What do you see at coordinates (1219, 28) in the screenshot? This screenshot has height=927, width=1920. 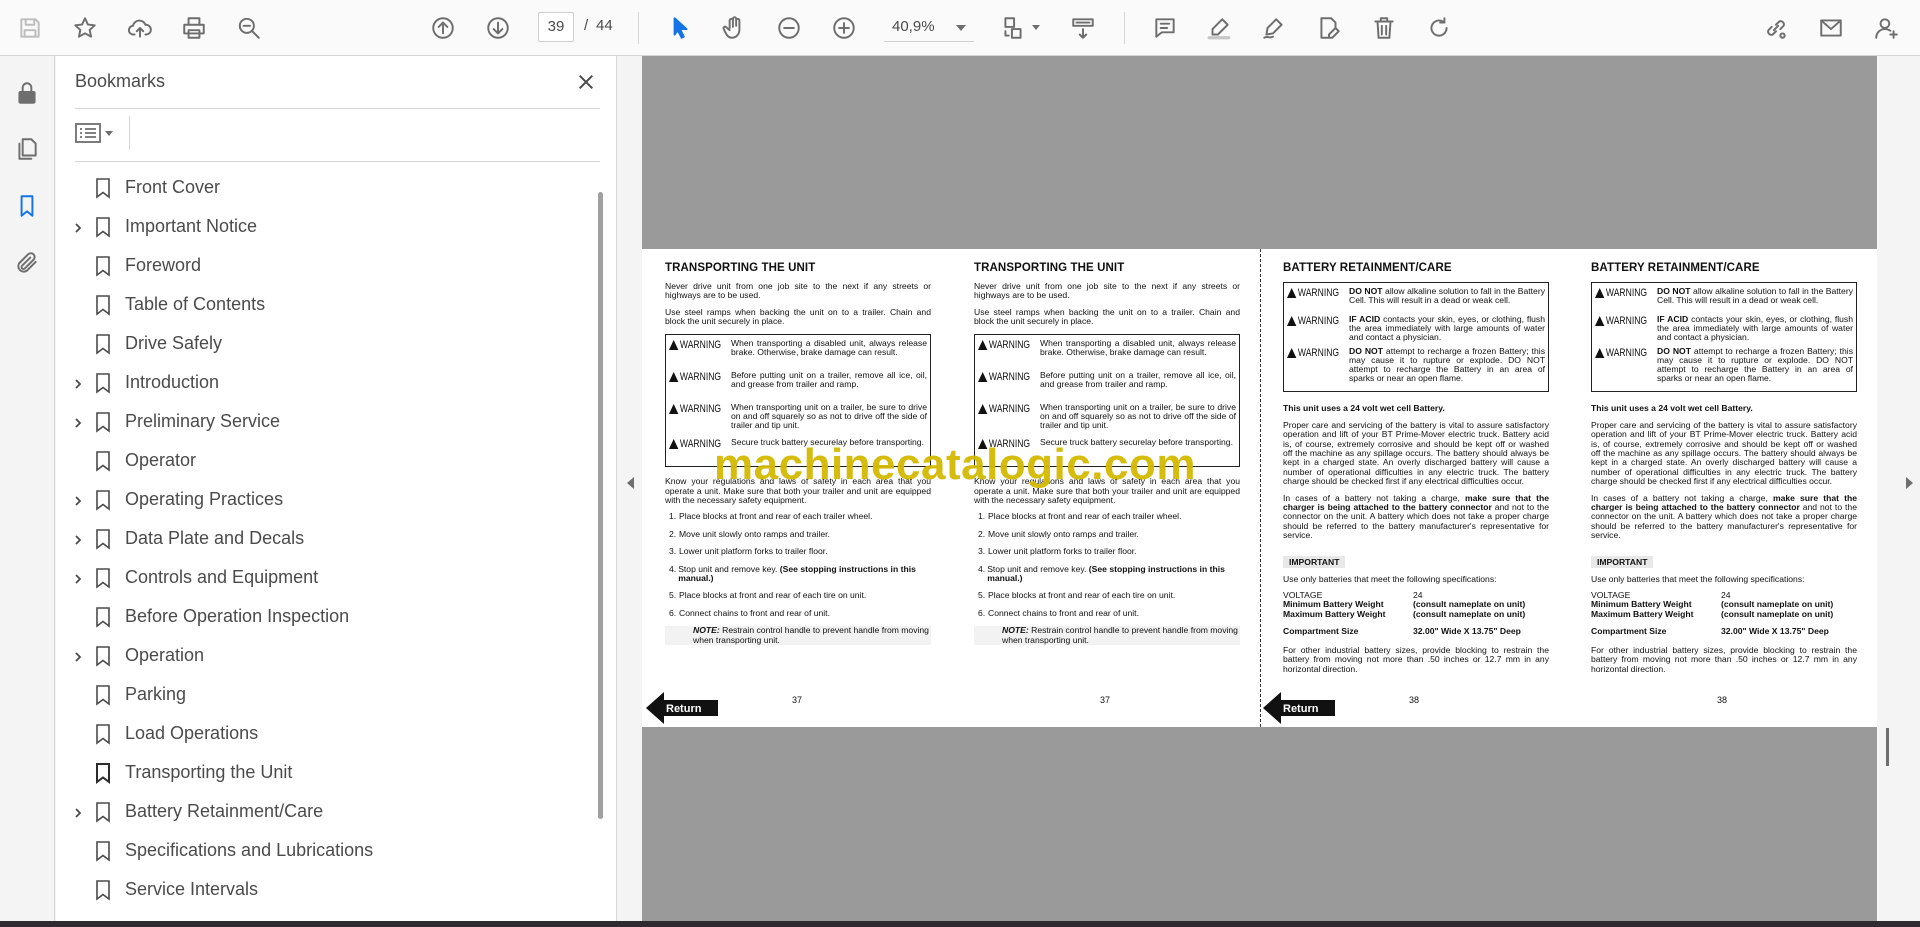 I see `highlight-pen-icon` at bounding box center [1219, 28].